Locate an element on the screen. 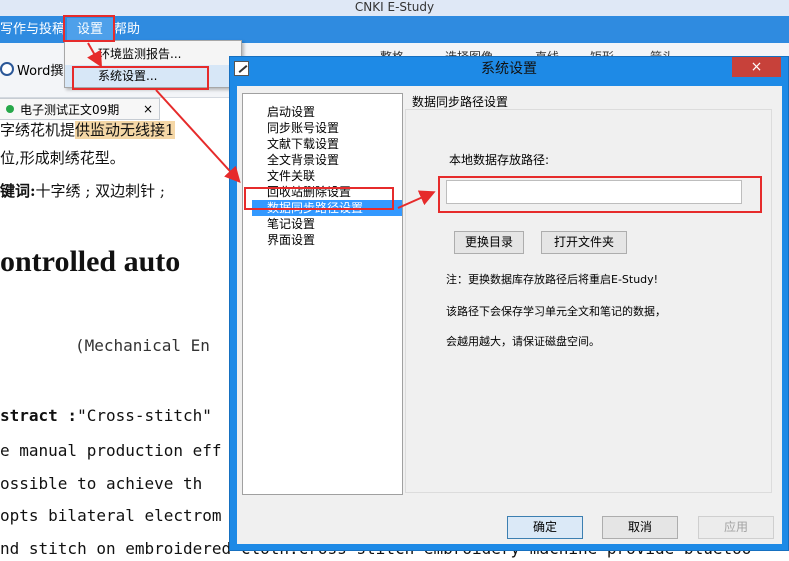  word-button: Word撰 is located at coordinates (31, 69).